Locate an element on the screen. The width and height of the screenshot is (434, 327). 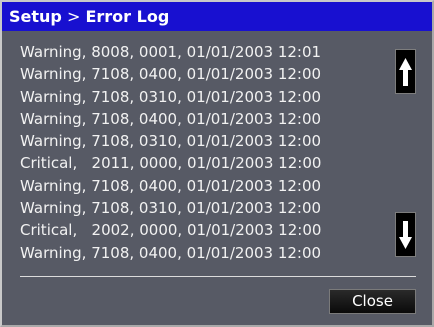
scroll-down-button is located at coordinates (405, 234).